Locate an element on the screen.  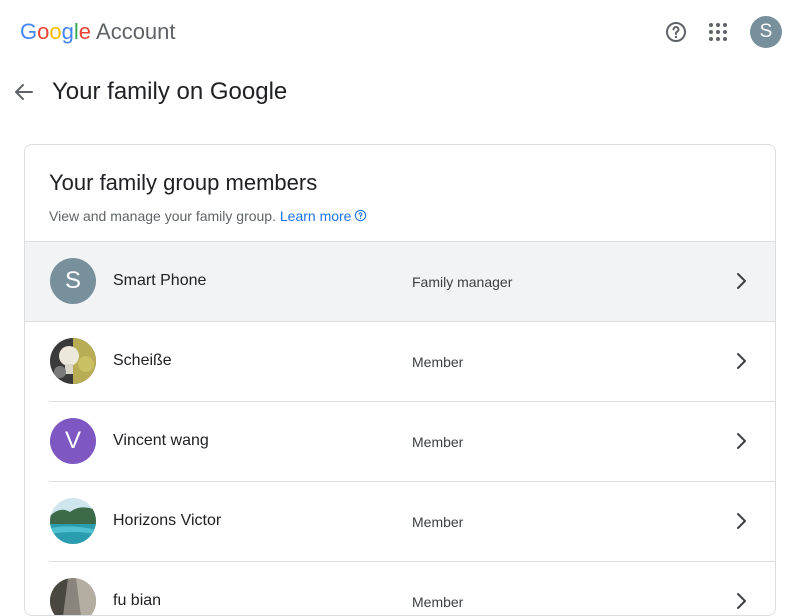
learn-more-link: Learn more is located at coordinates (324, 216).